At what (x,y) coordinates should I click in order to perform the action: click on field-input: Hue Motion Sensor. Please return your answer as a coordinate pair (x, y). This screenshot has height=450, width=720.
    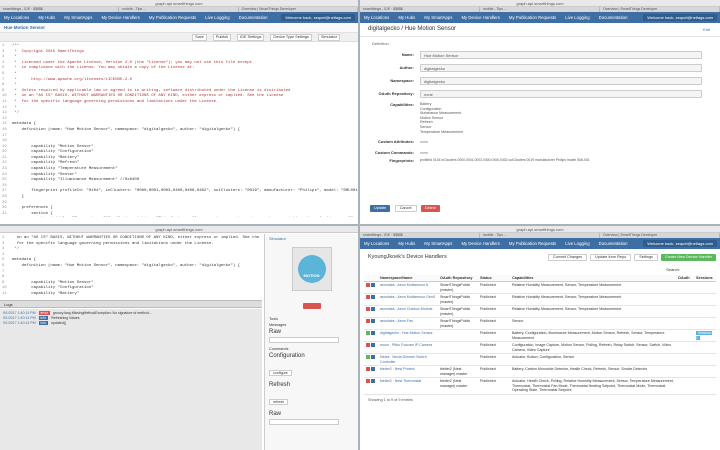
    Looking at the image, I should click on (561, 54).